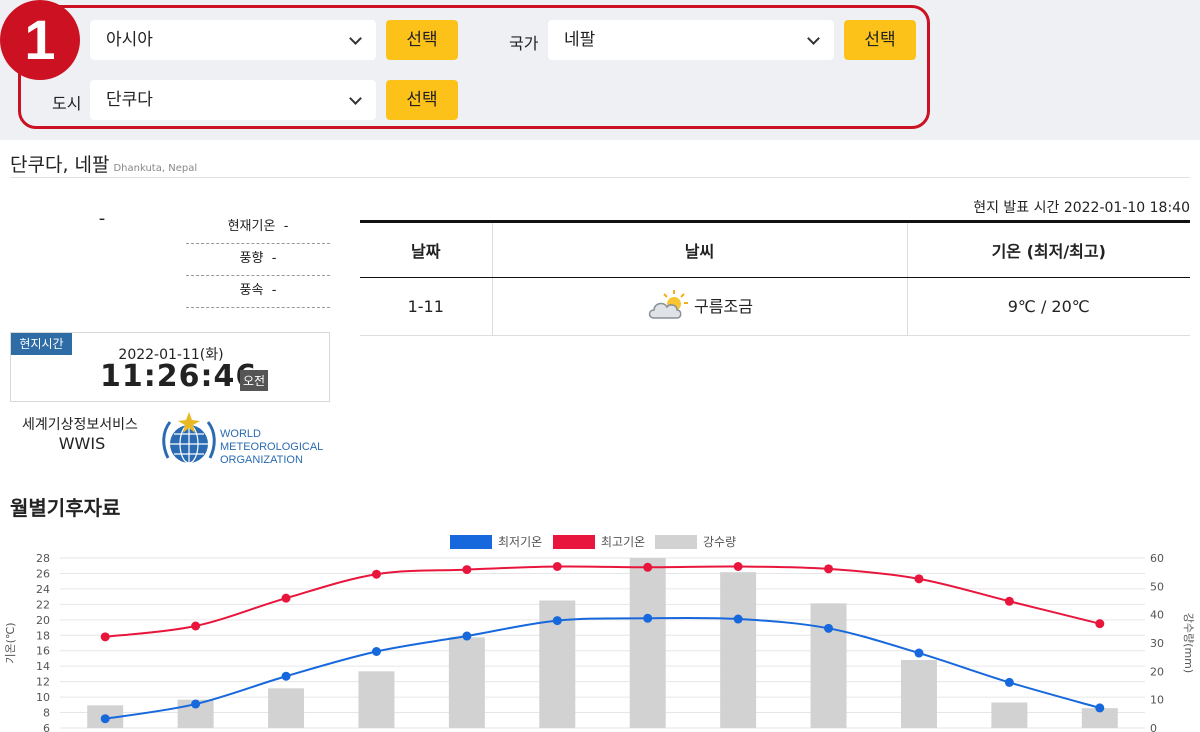  I want to click on wind-direction-value: -, so click(274, 258).